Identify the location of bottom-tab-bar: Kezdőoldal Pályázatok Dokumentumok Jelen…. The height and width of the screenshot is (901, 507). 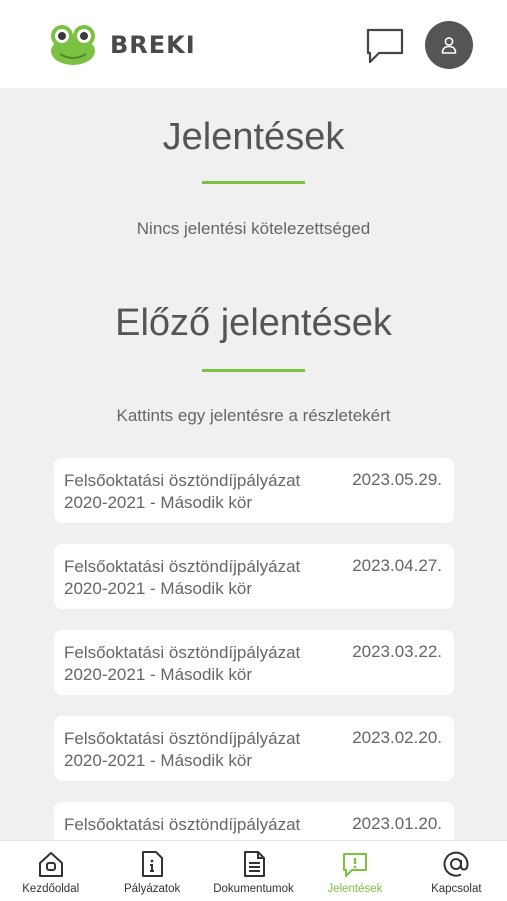
(253, 870).